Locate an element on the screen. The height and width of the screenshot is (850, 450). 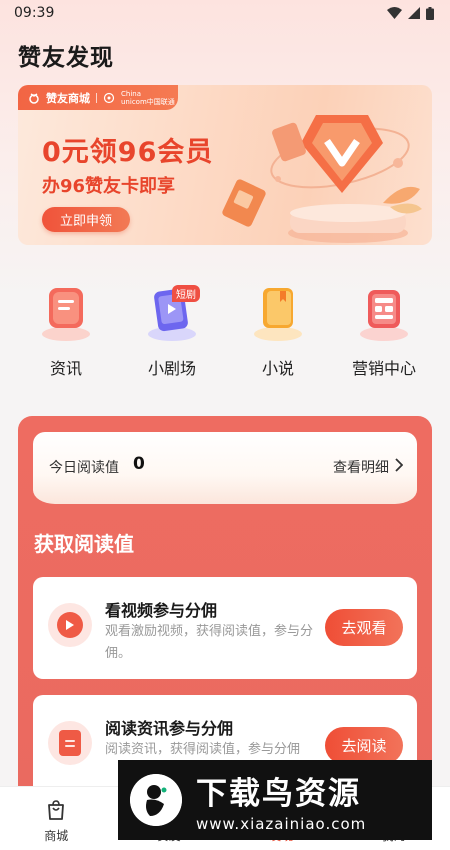
today-reading-card: 今日阅读值 0 查看明细 is located at coordinates (225, 468).